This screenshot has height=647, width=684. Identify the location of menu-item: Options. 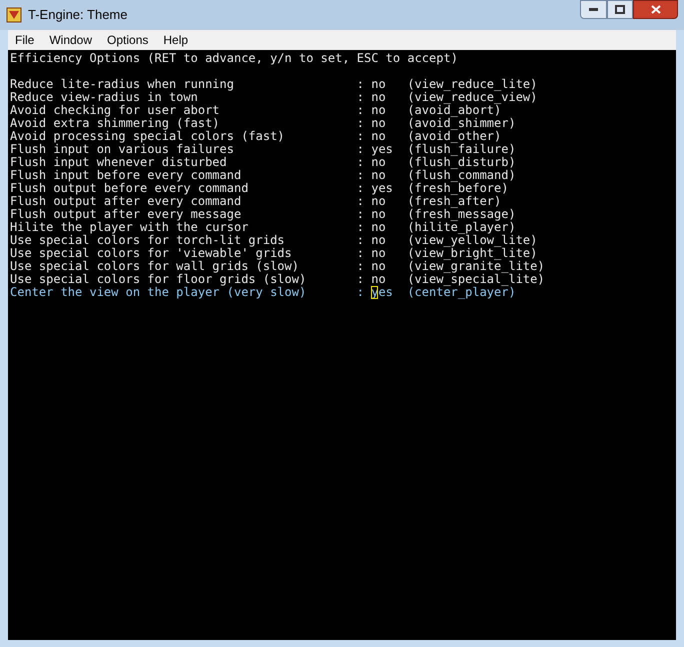
(128, 40).